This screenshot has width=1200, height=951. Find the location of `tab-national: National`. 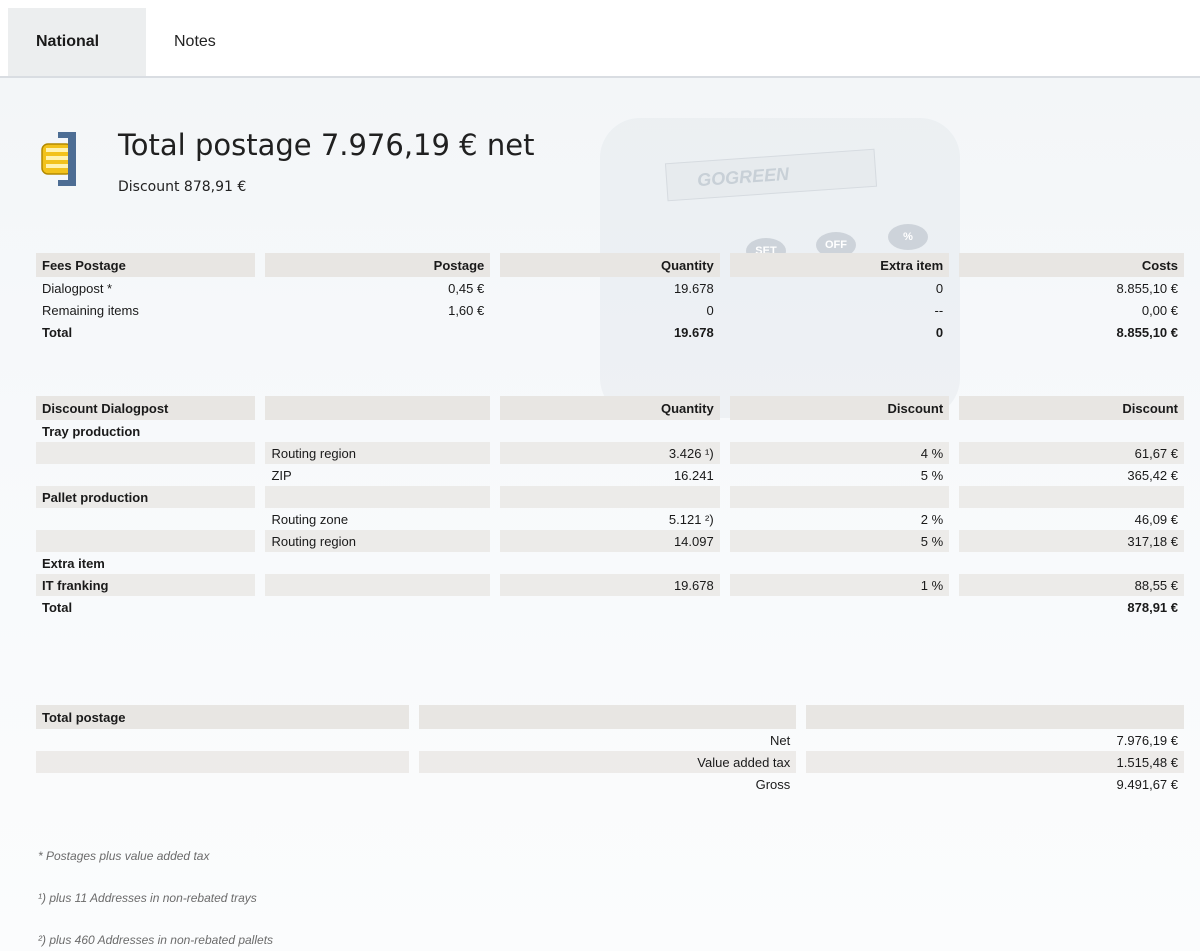

tab-national: National is located at coordinates (77, 42).